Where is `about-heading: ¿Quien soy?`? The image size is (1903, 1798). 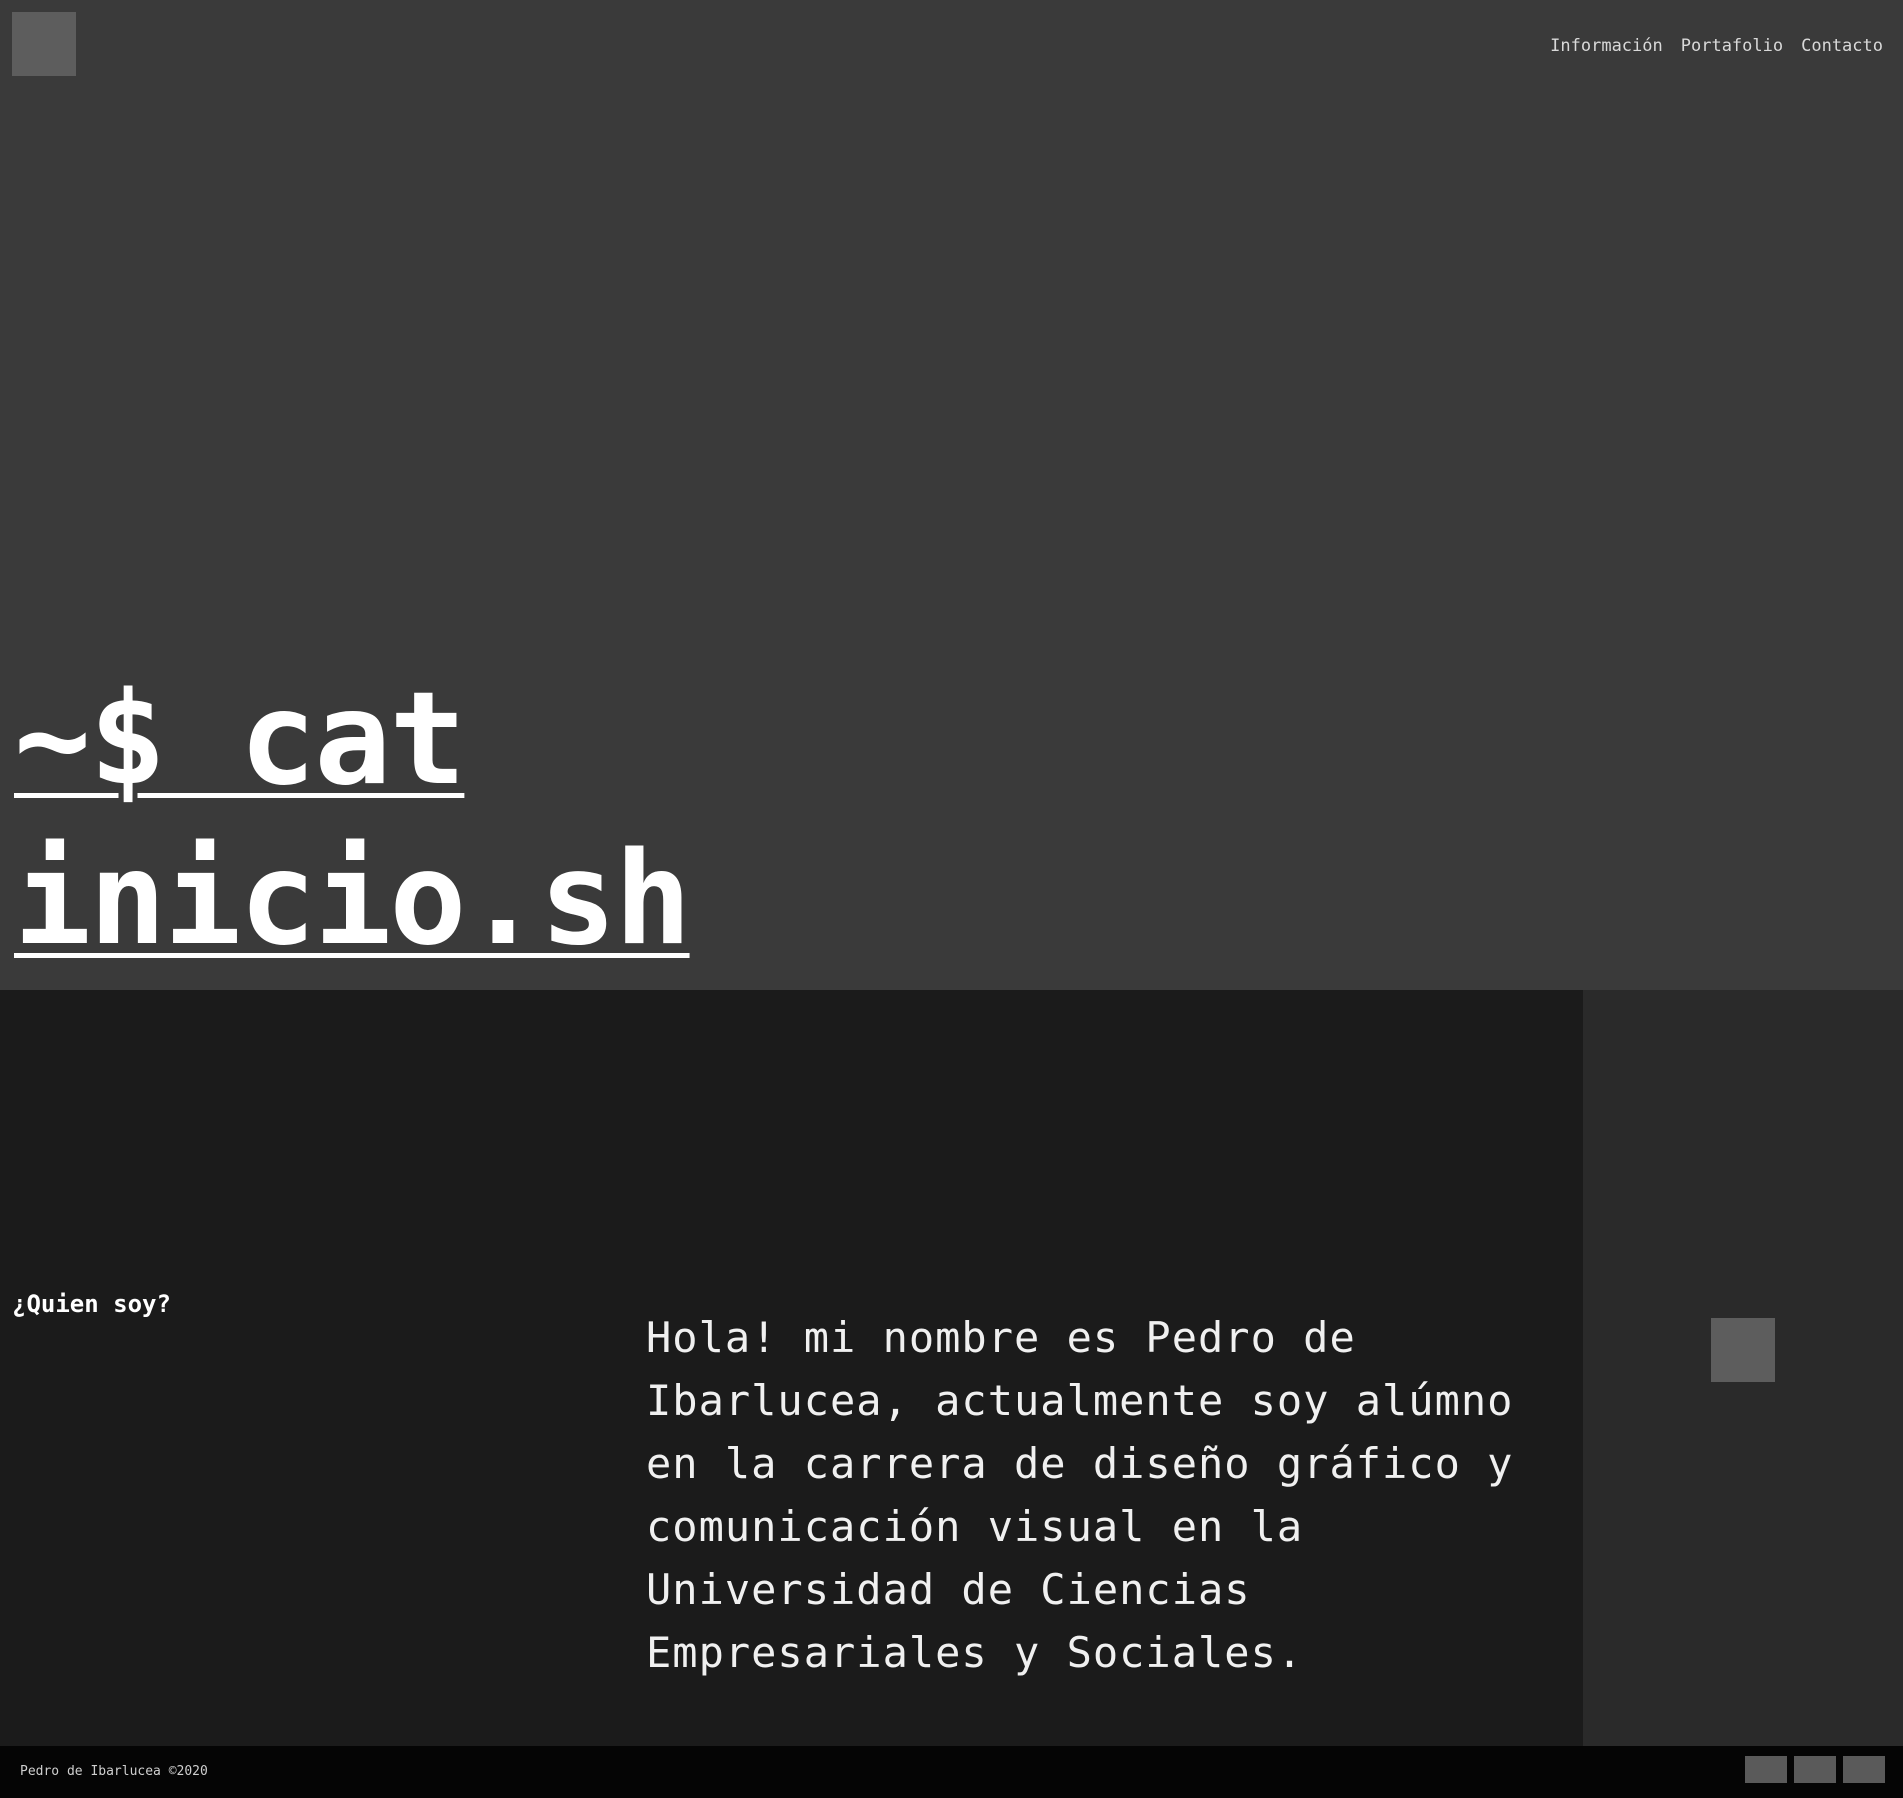
about-heading: ¿Quien soy? is located at coordinates (91, 1304).